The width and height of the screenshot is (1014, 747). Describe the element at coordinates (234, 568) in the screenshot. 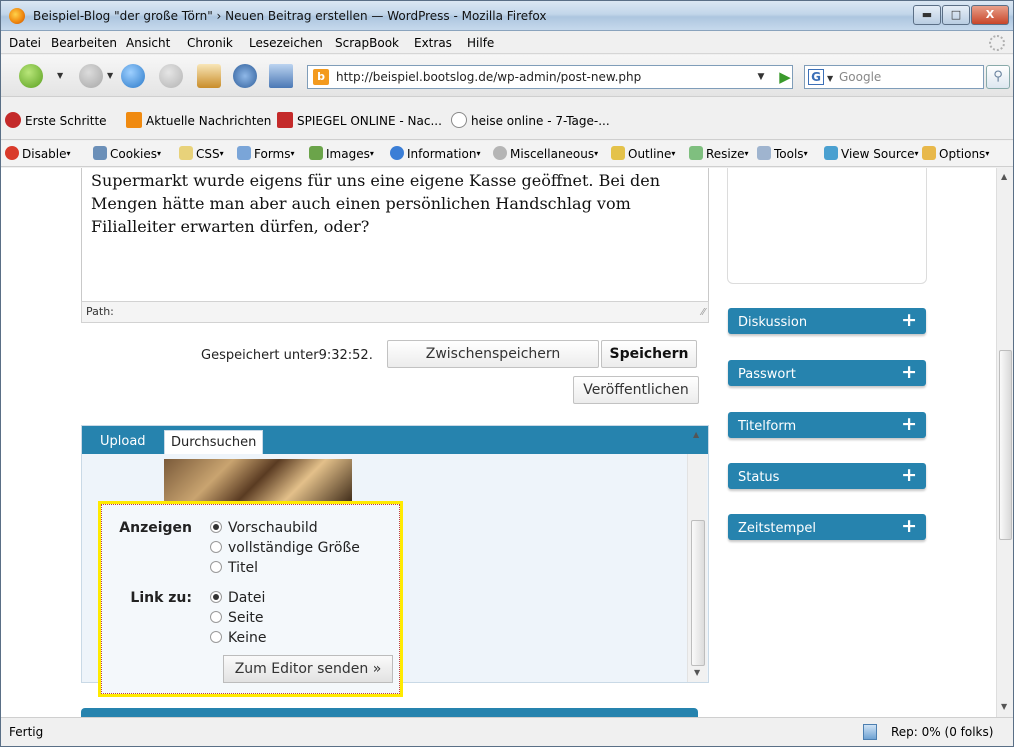

I see `radio-titel: Titel` at that location.